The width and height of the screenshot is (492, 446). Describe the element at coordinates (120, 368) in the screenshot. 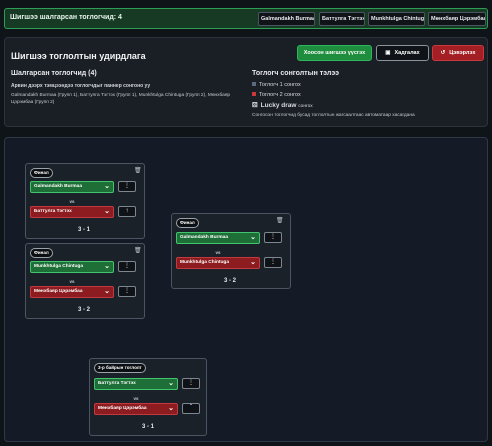

I see `round-tag: 3-р байрын тоглолт` at that location.